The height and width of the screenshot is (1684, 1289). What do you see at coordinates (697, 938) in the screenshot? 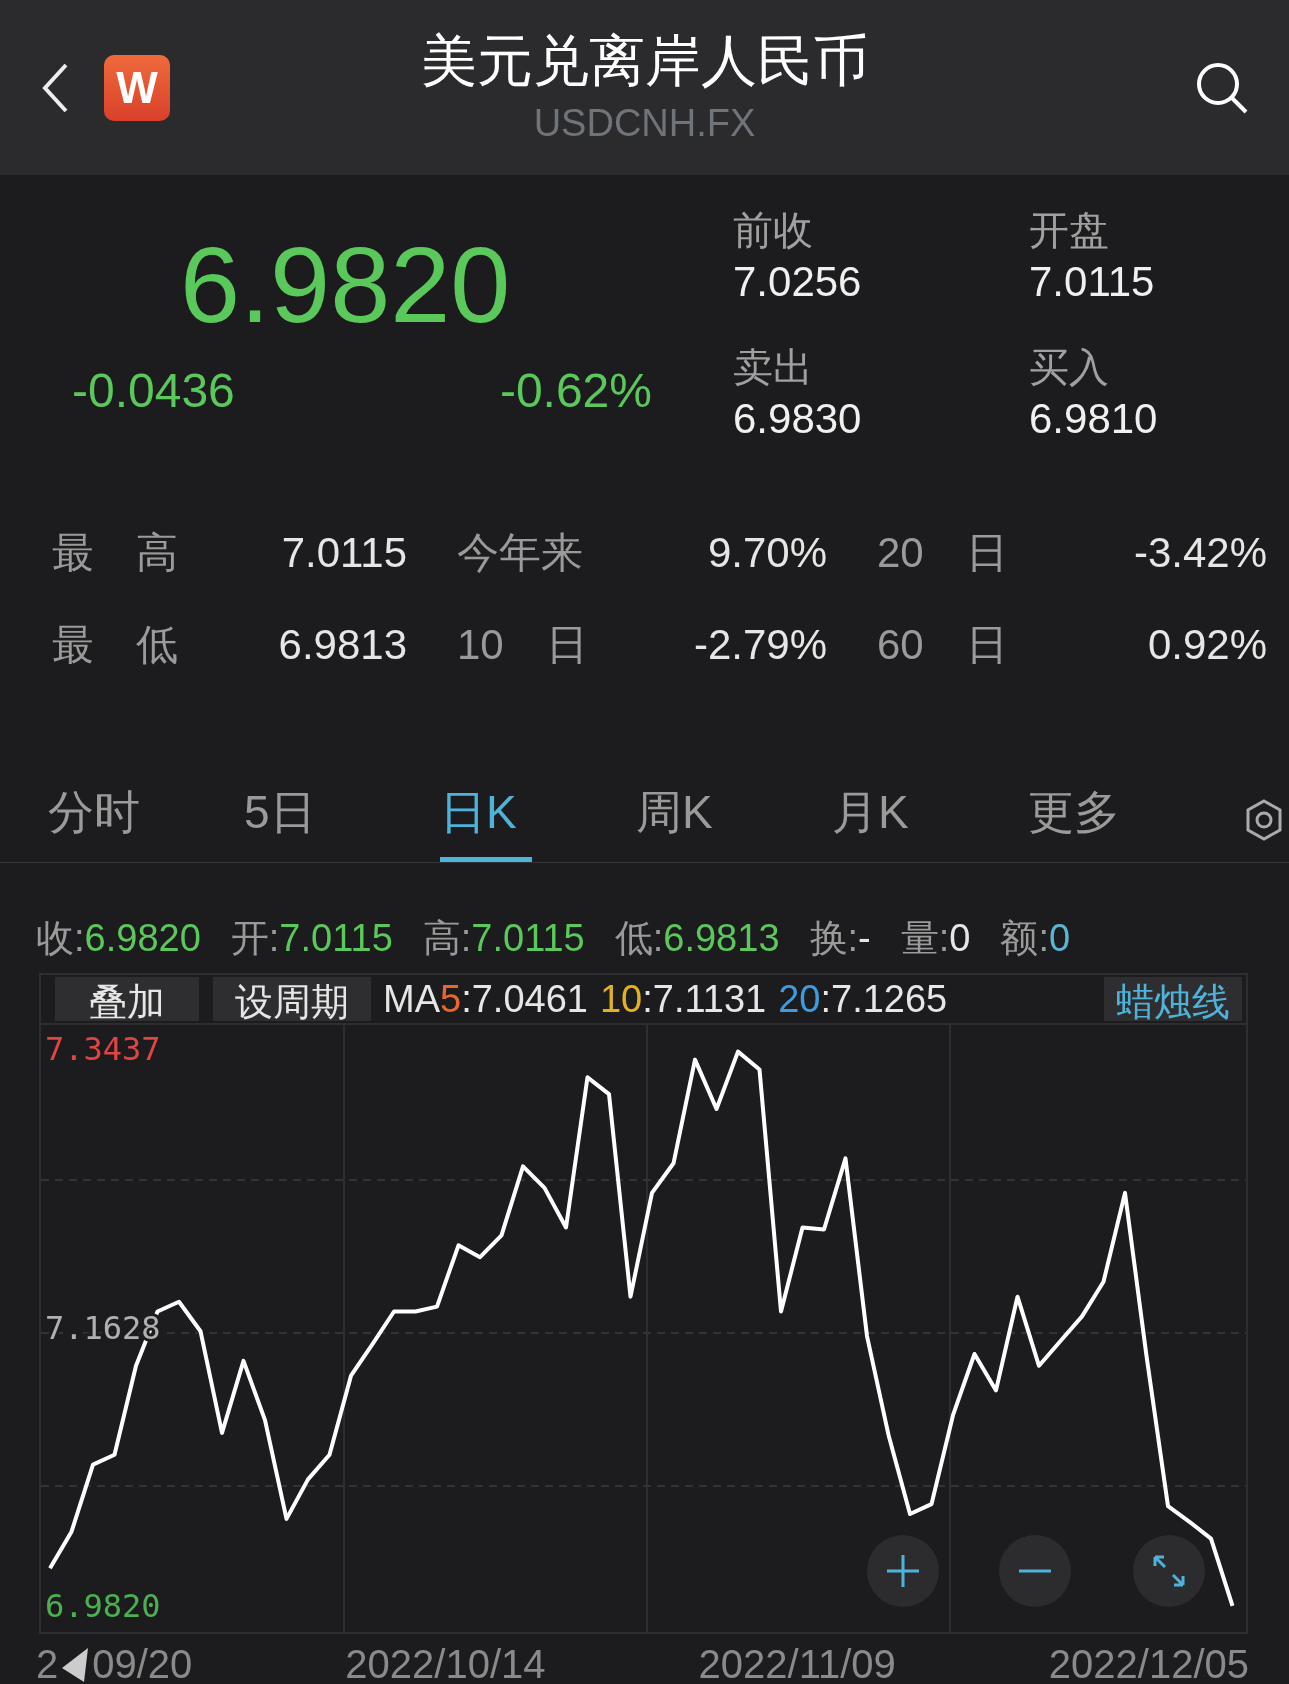
I see `ohlc-reading: 低:6.9813` at bounding box center [697, 938].